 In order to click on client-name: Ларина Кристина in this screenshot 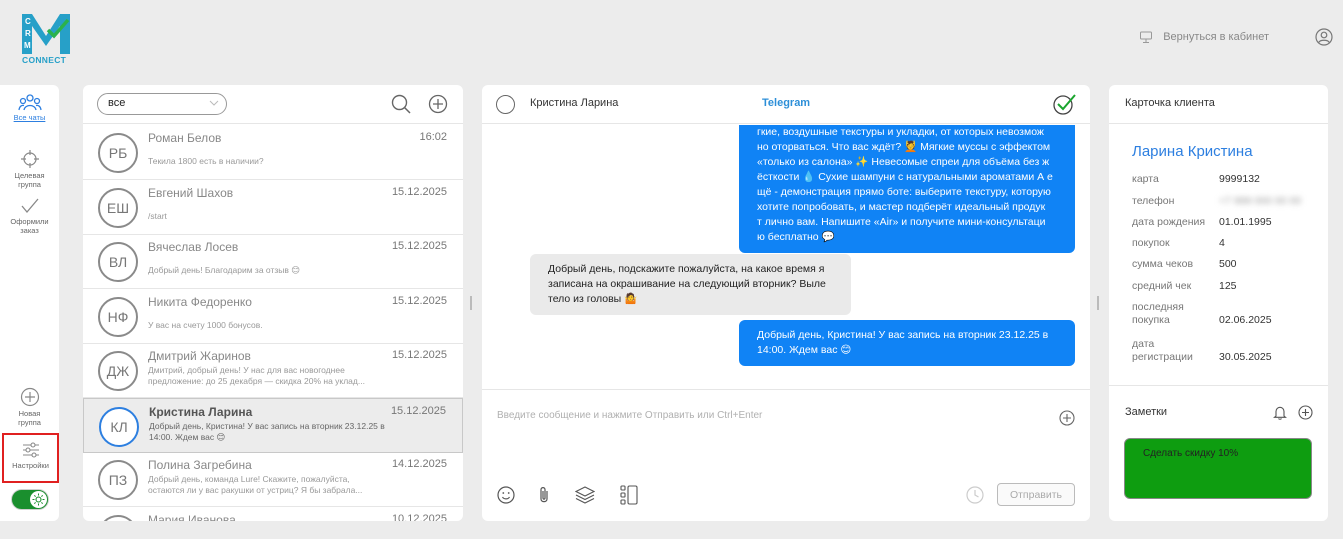, I will do `click(1192, 151)`.